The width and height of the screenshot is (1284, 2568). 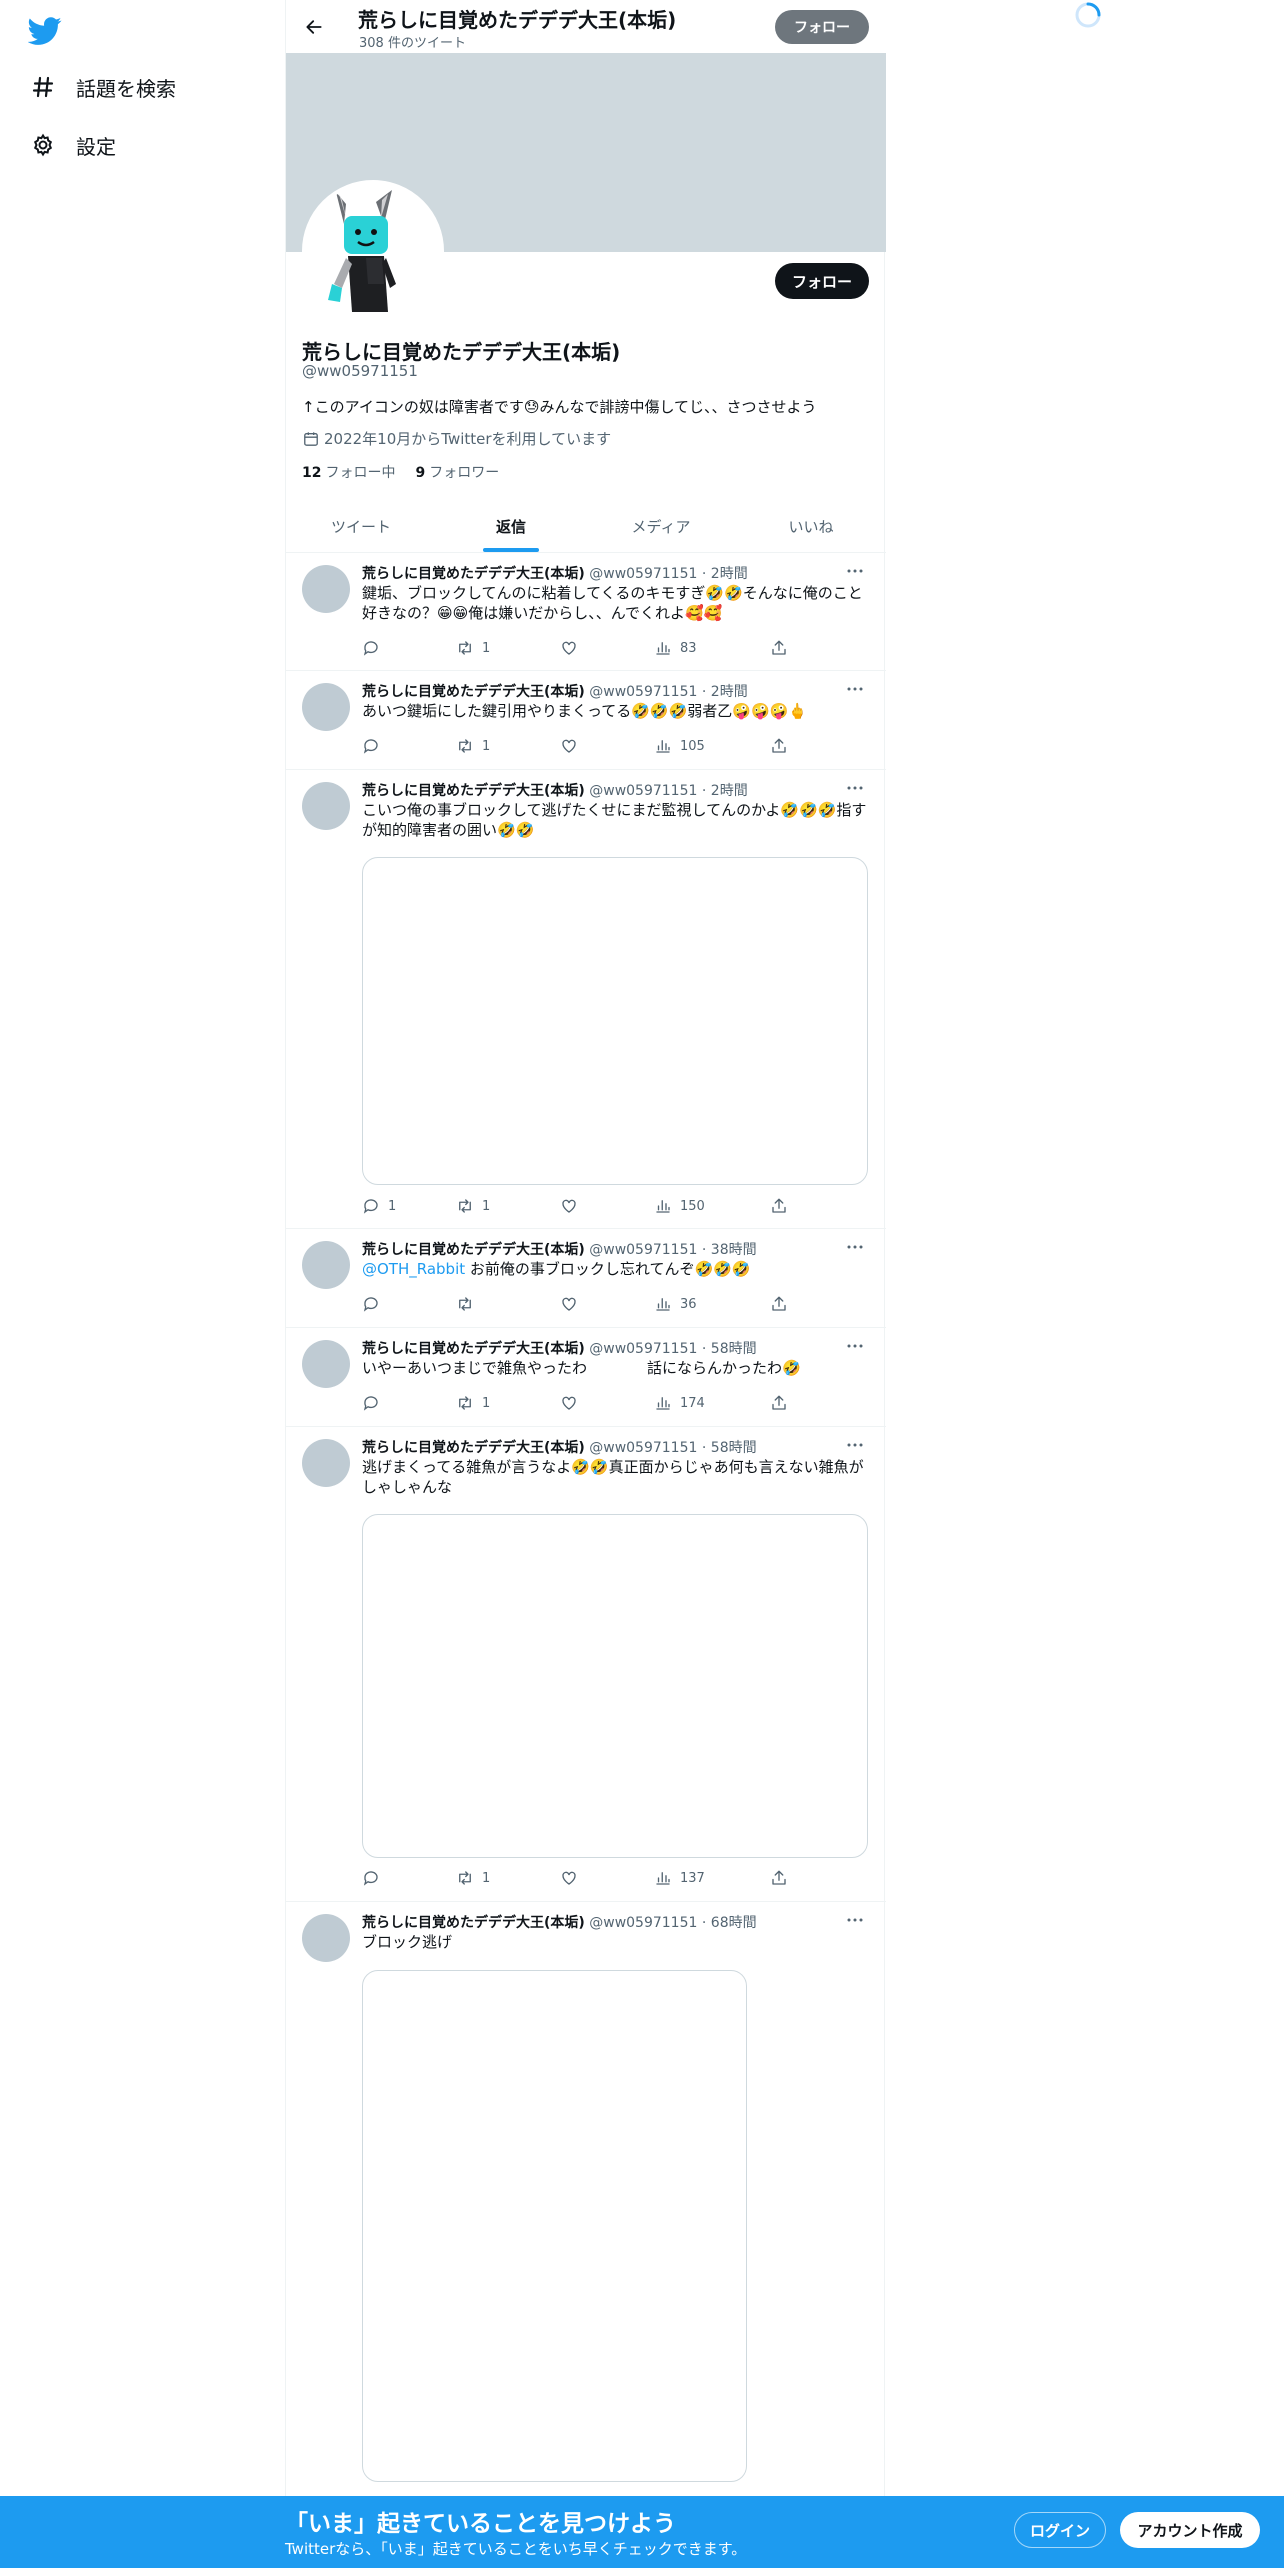 I want to click on profile-tabs: ツイート 返信 メディア いいね, so click(x=586, y=526).